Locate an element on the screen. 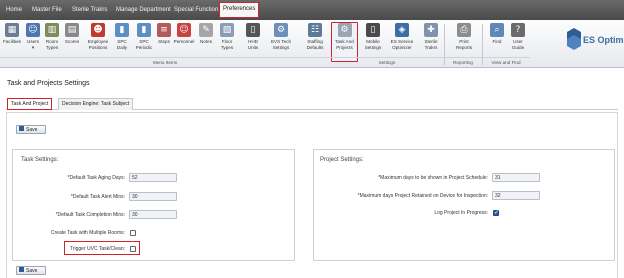 The image size is (624, 278). notes-label: Notes is located at coordinates (205, 41).